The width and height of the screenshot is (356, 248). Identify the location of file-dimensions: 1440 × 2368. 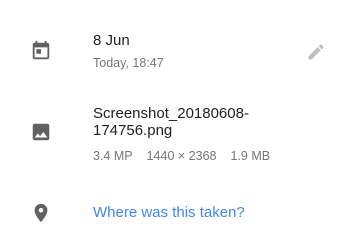
(181, 156).